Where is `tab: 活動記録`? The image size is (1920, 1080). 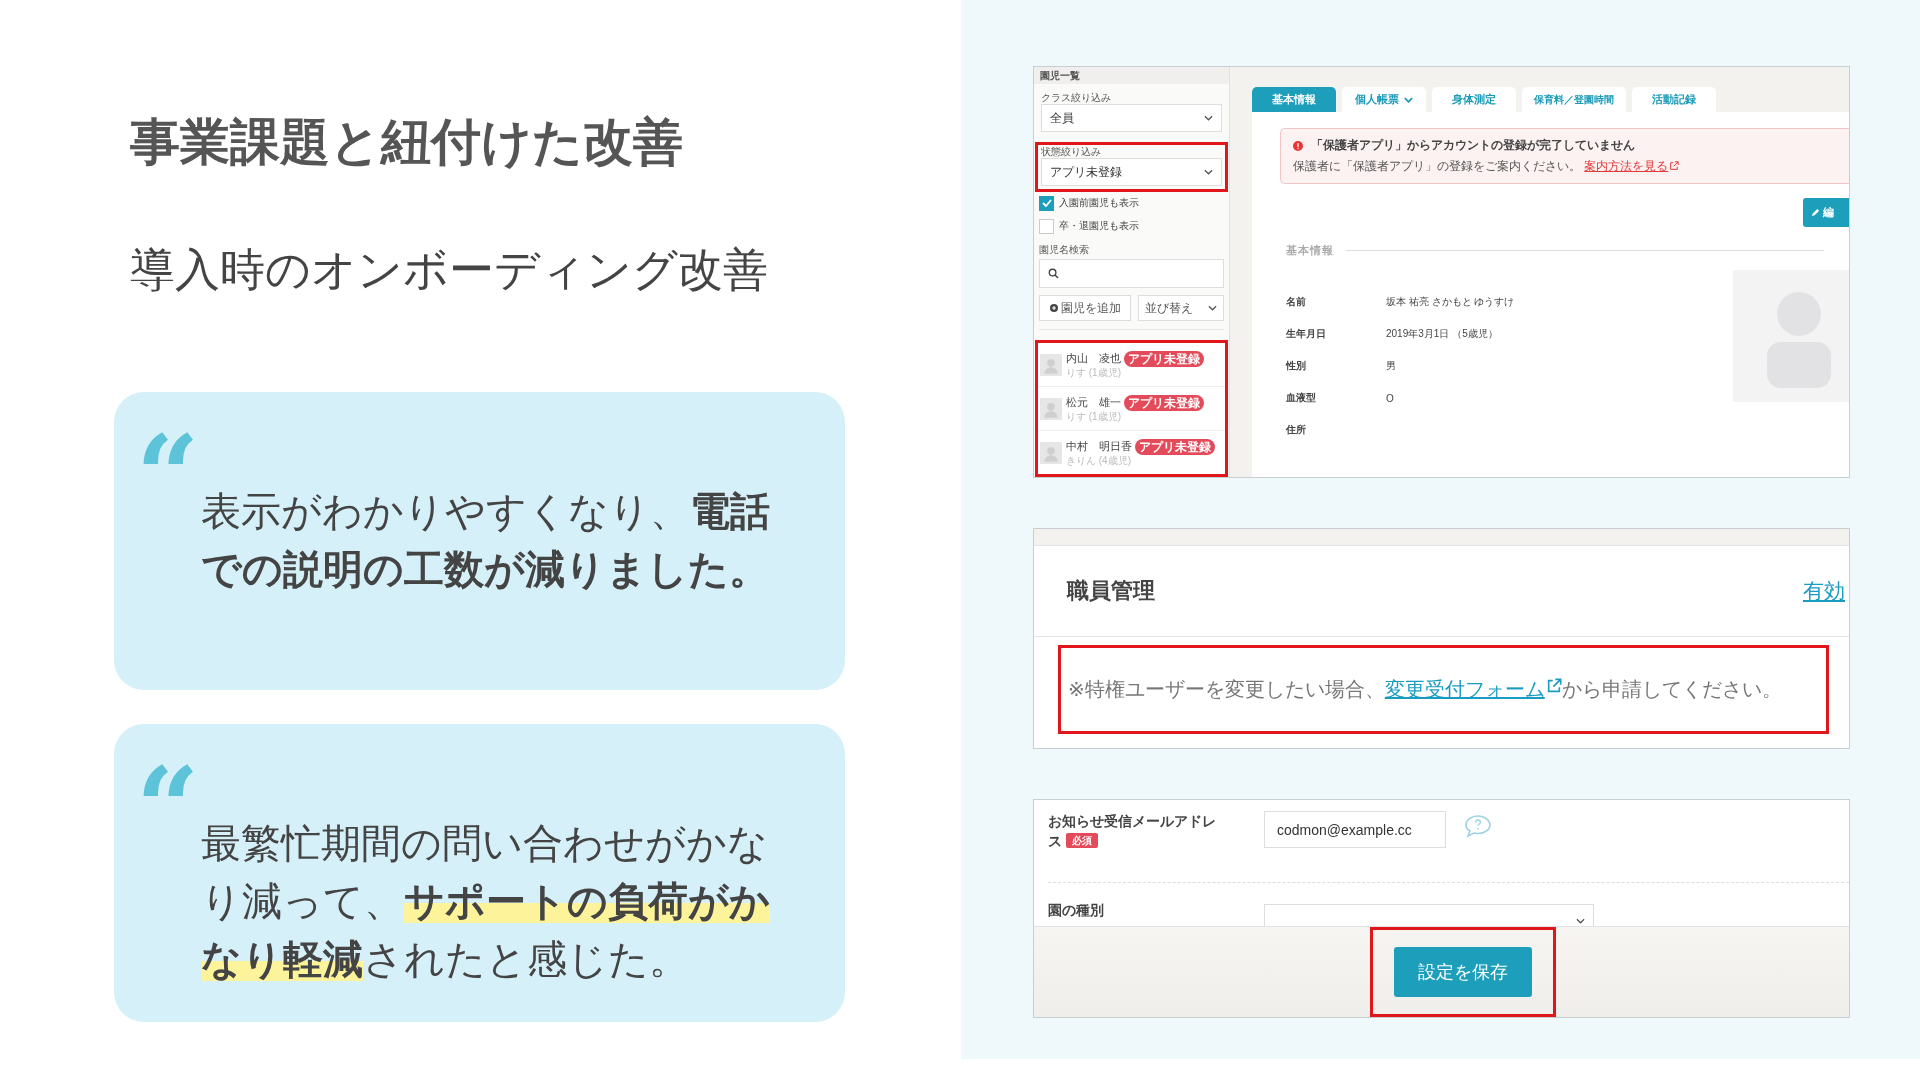
tab: 活動記録 is located at coordinates (1674, 99).